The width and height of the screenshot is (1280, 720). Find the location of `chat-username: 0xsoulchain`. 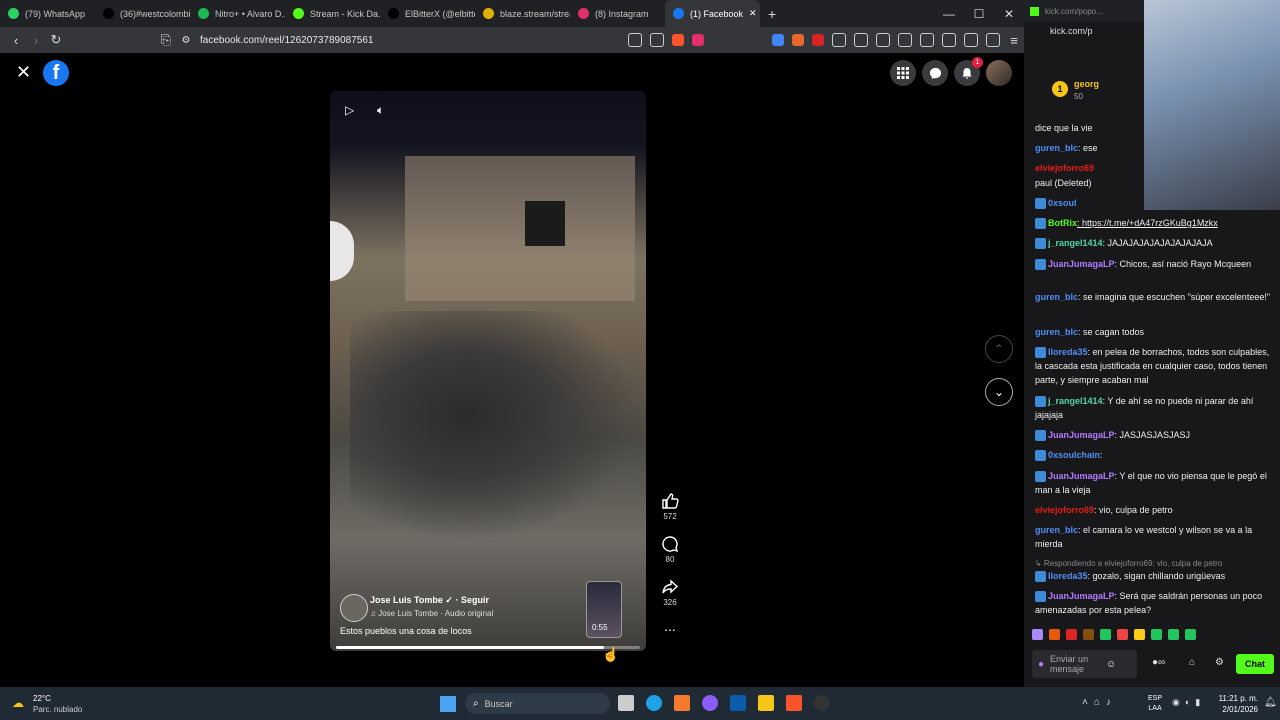

chat-username: 0xsoulchain is located at coordinates (1074, 455).